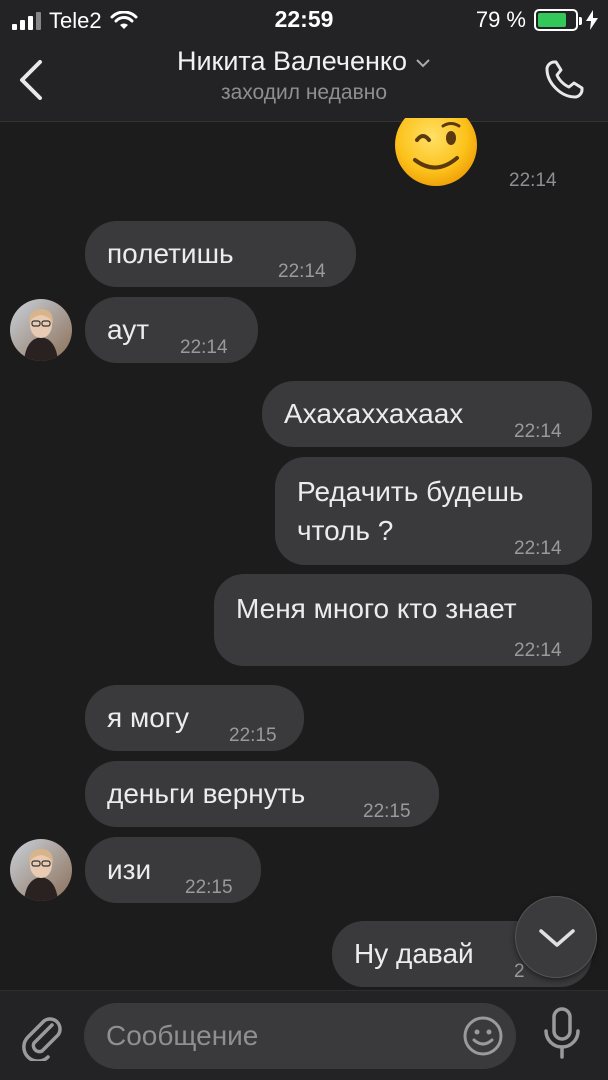 The height and width of the screenshot is (1080, 608). I want to click on emoji-message, so click(436, 153).